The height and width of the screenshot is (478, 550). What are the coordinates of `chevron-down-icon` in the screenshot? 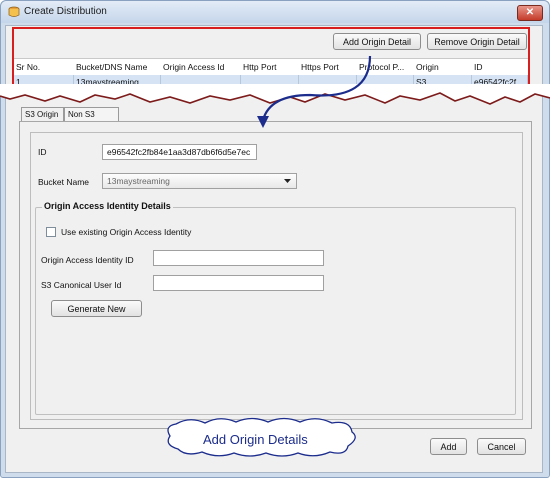 It's located at (287, 181).